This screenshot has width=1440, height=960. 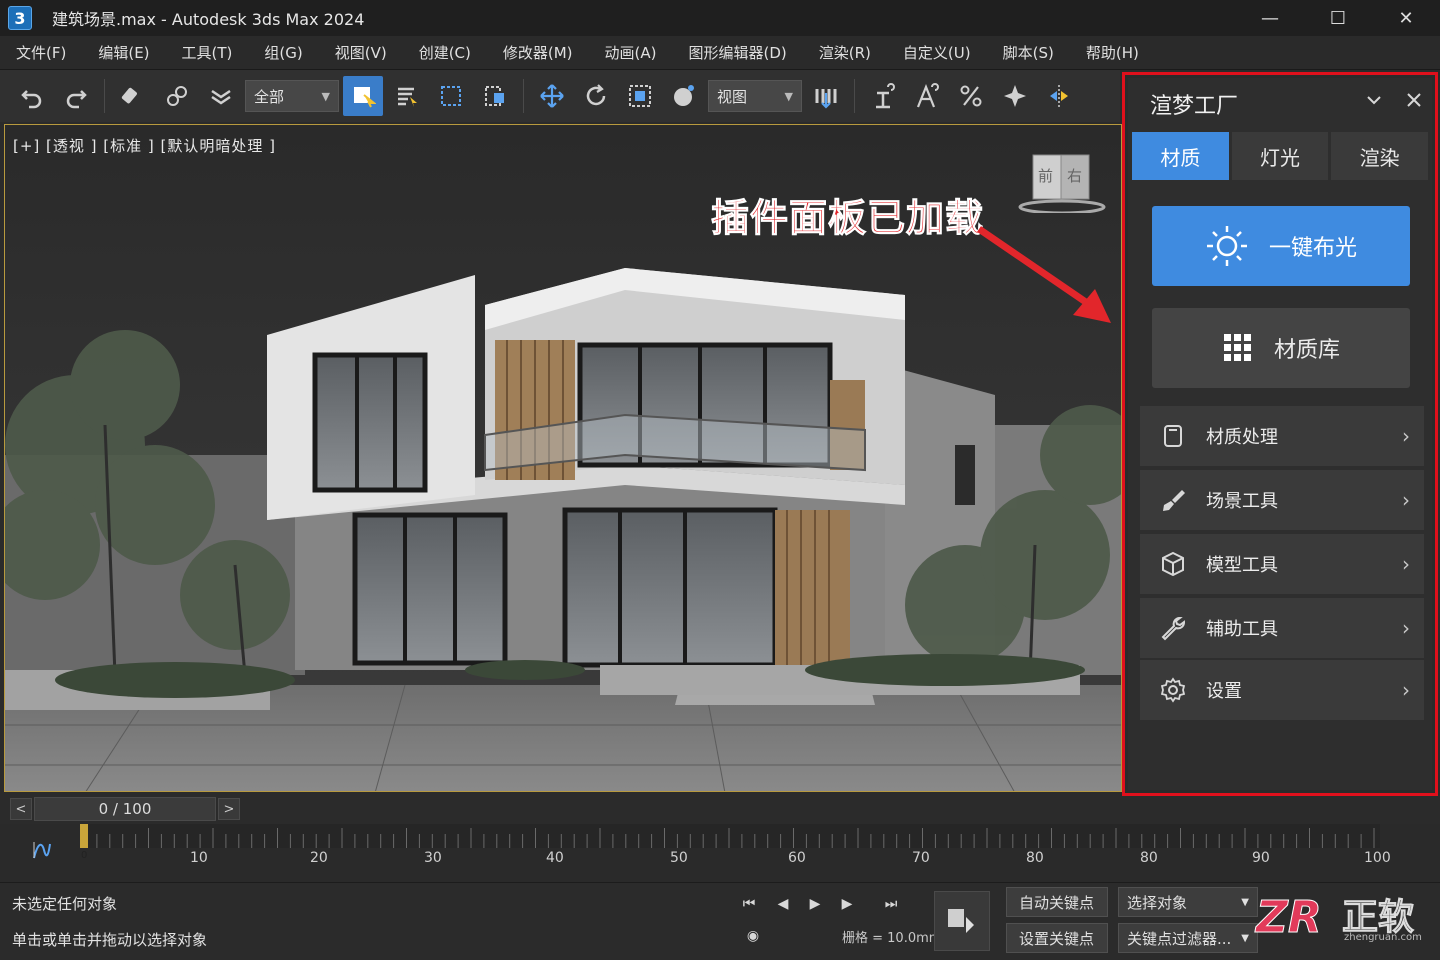 What do you see at coordinates (1270, 18) in the screenshot?
I see `minimize-button: —` at bounding box center [1270, 18].